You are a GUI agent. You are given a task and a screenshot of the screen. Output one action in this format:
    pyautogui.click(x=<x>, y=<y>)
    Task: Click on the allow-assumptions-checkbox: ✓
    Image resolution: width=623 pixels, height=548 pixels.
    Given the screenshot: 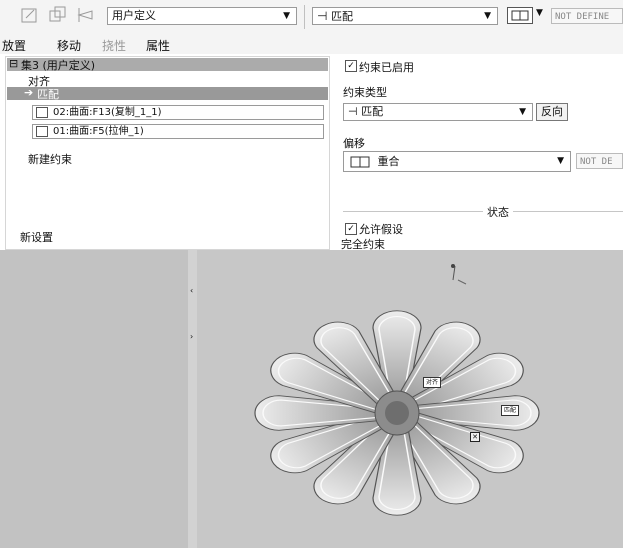 What is the action you would take?
    pyautogui.click(x=351, y=229)
    